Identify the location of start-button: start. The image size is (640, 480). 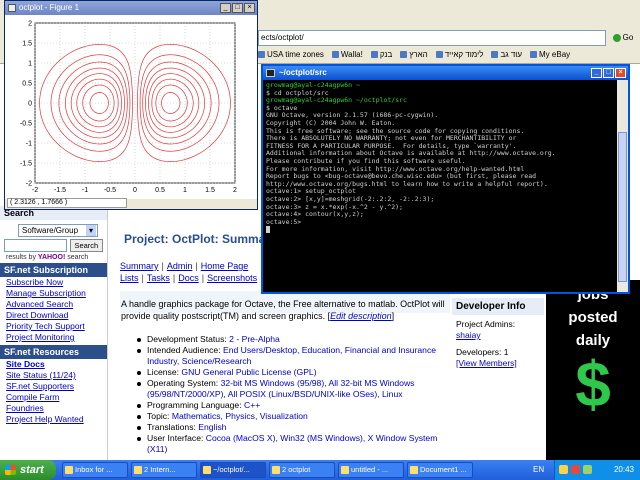
(28, 470).